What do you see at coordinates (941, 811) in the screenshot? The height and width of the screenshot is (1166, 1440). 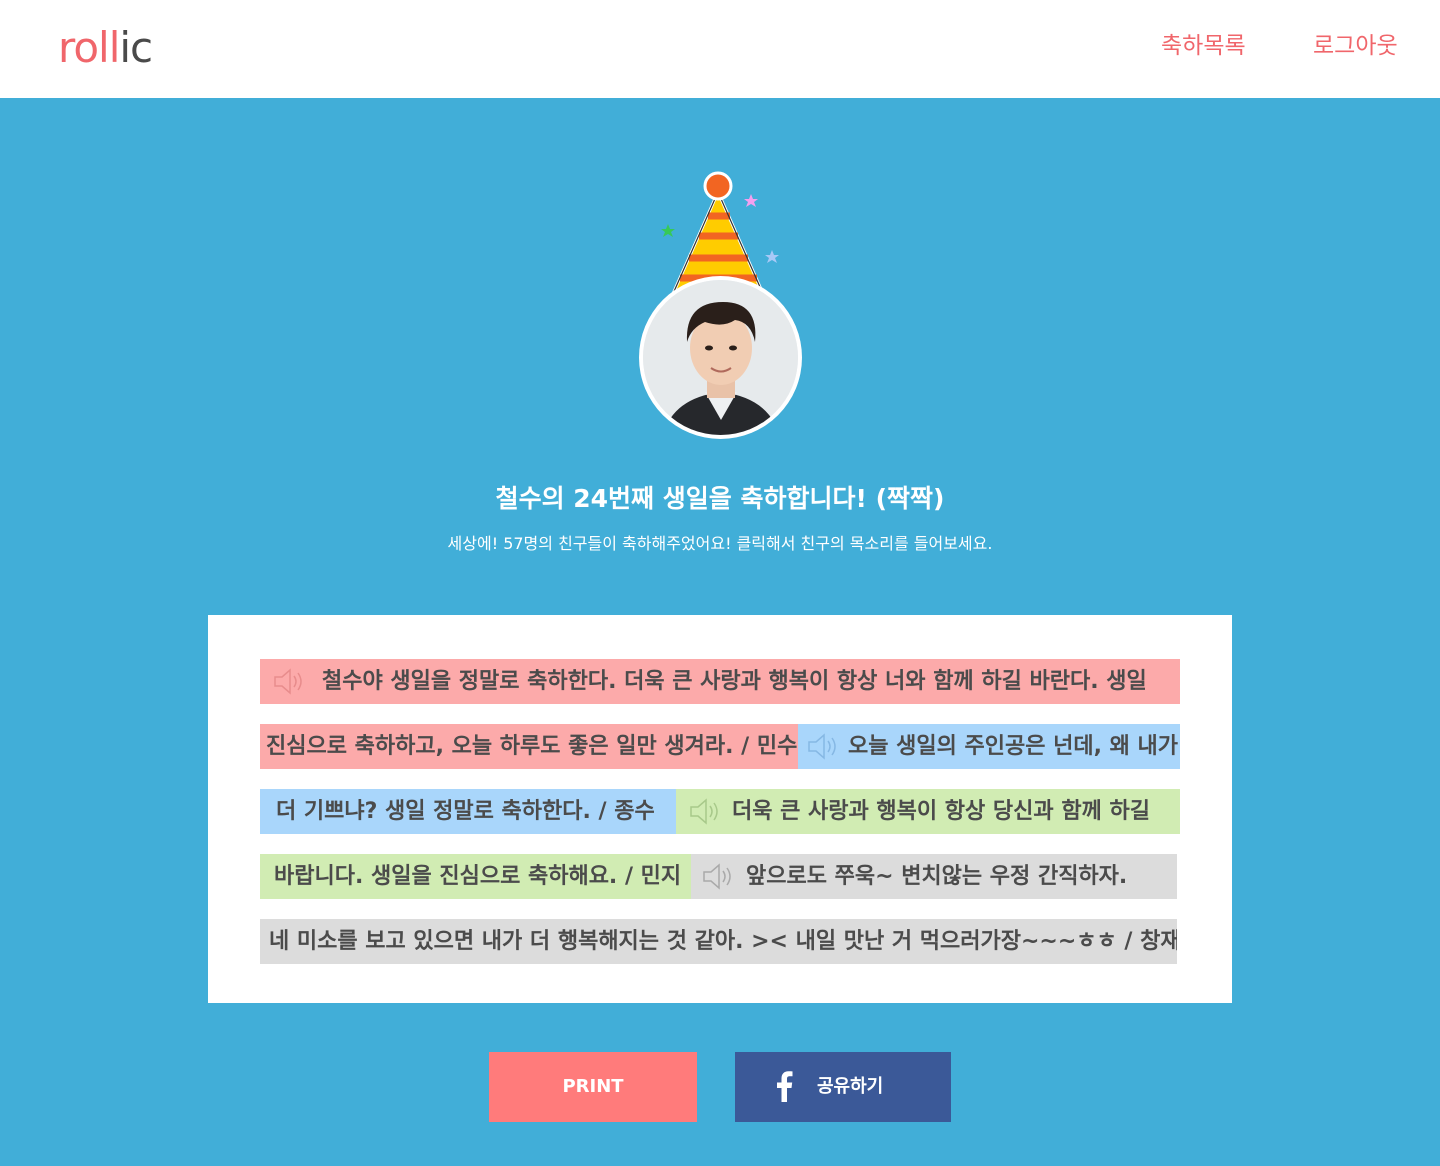 I see `message-text: 더욱 큰 사랑과 행복이 항상 당신과 함께 하길` at bounding box center [941, 811].